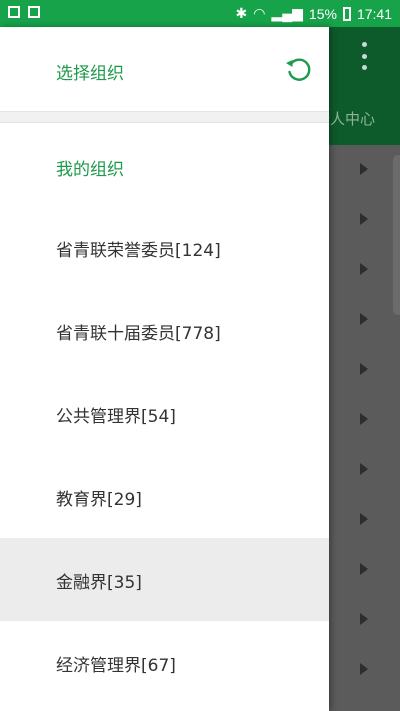 This screenshot has width=400, height=711. I want to click on notification-icon, so click(14, 12).